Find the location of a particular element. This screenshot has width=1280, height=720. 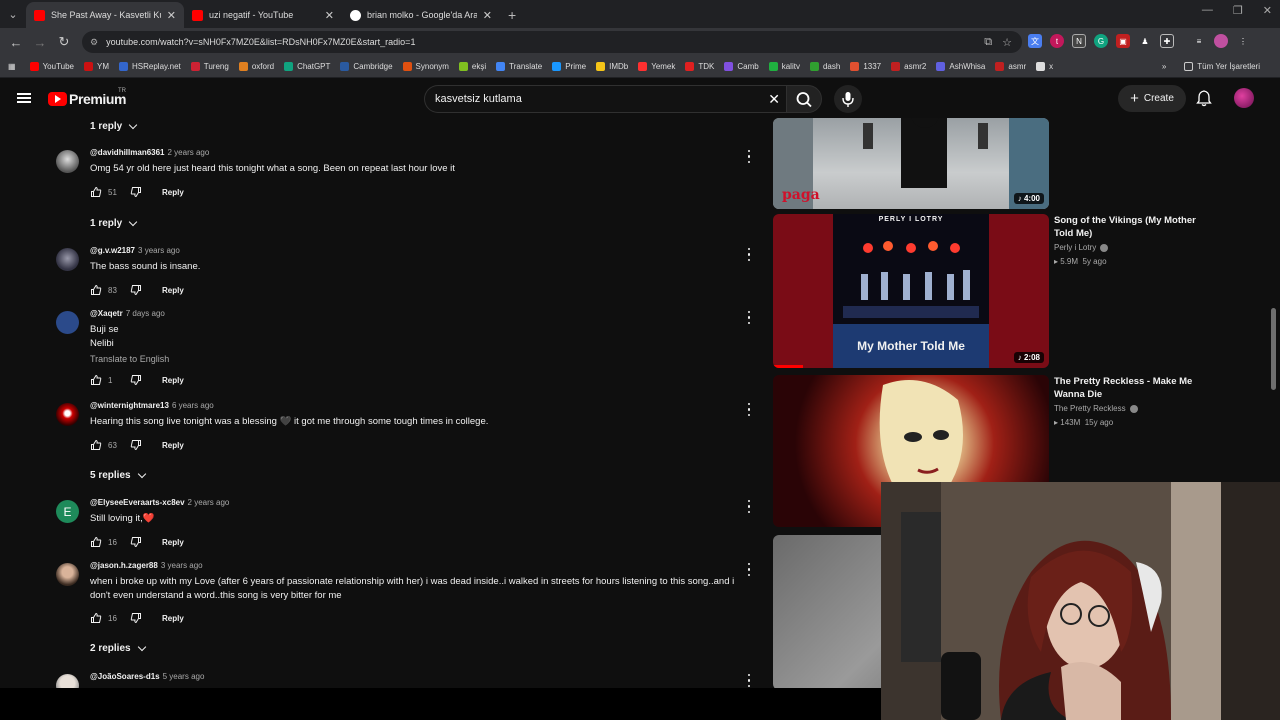

bookmark-item: 1337 is located at coordinates (865, 66).